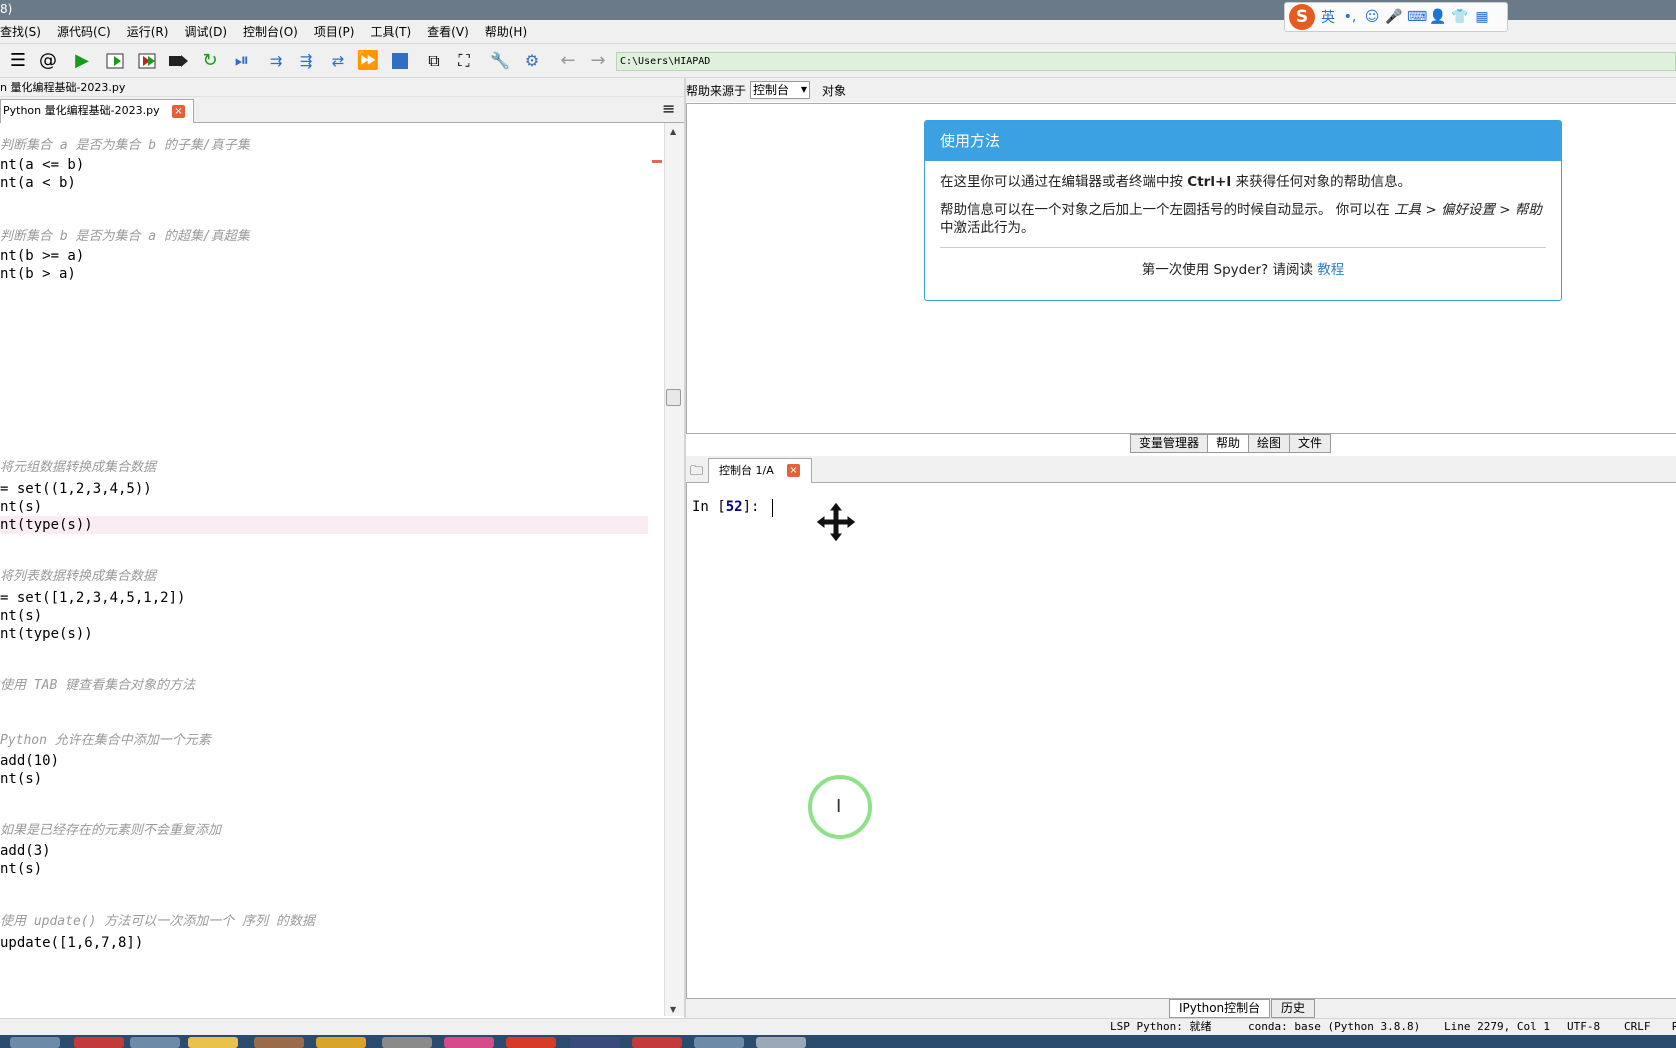 Image resolution: width=1676 pixels, height=1048 pixels. Describe the element at coordinates (306, 61) in the screenshot. I see `step-into-icon: ⇶` at that location.